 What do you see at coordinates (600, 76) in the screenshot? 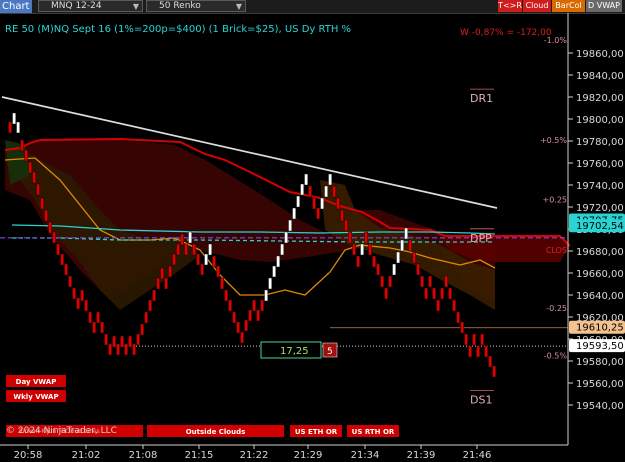
I see `price-tick-label: 19840,00` at bounding box center [600, 76].